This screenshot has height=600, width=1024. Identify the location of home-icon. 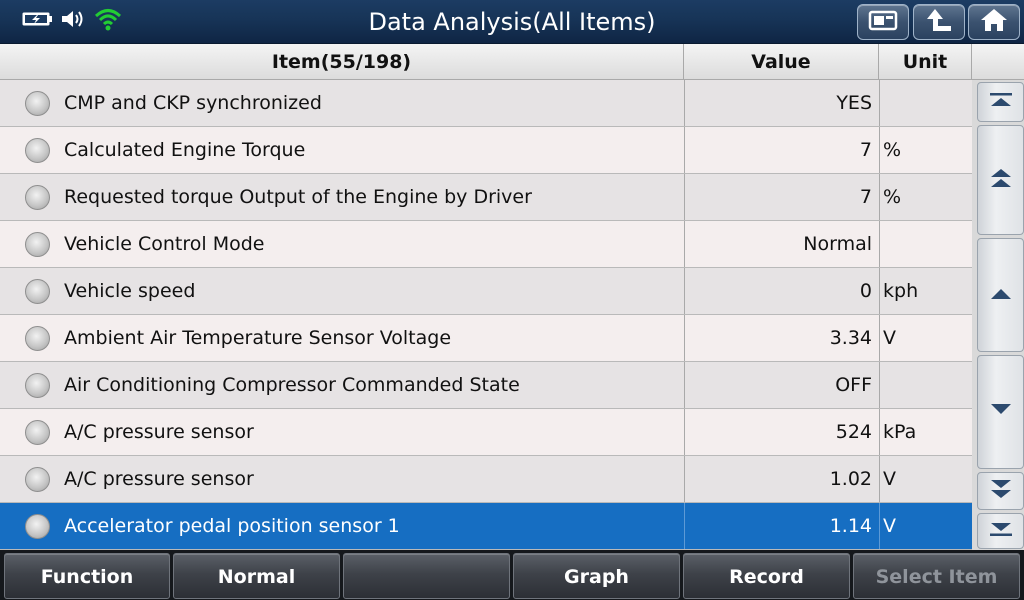
(994, 22).